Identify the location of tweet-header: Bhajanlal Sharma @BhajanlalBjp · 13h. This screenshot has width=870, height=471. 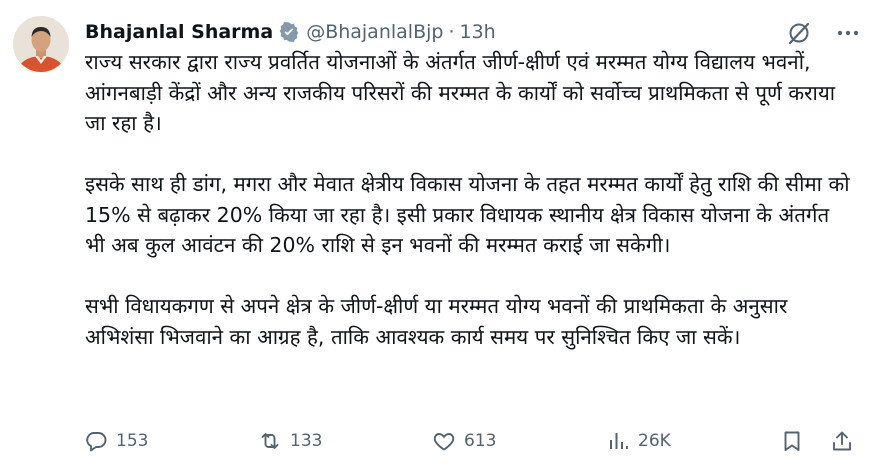
(290, 32).